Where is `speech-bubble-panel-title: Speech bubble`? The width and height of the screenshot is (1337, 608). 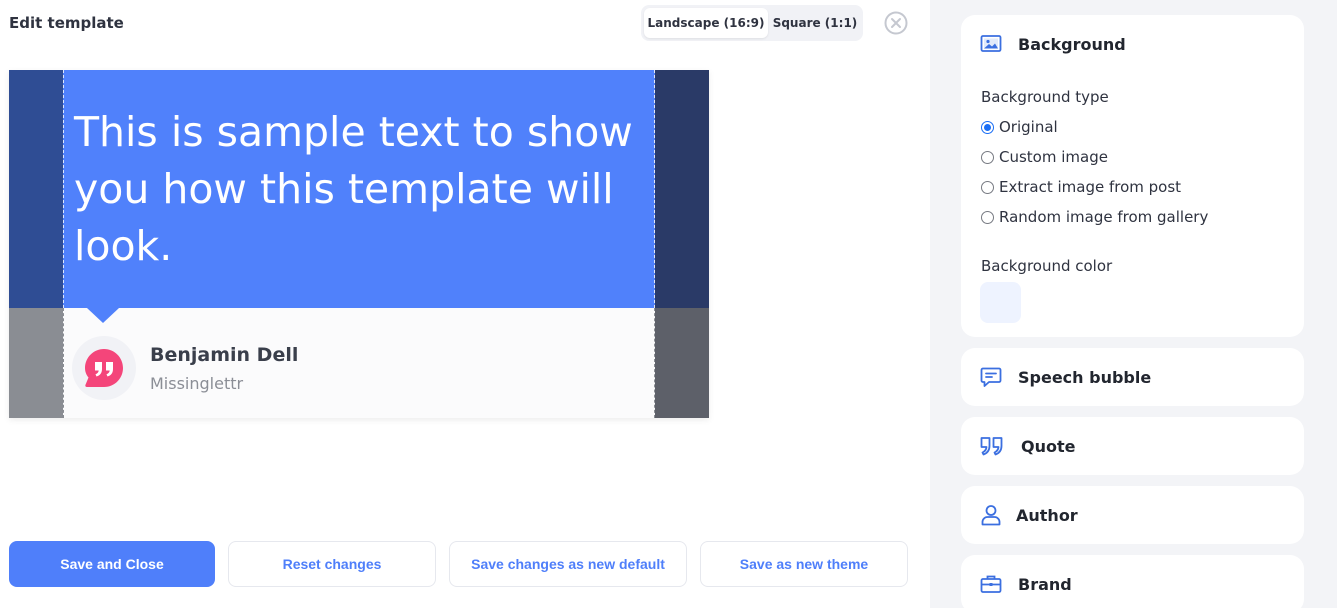 speech-bubble-panel-title: Speech bubble is located at coordinates (1085, 377).